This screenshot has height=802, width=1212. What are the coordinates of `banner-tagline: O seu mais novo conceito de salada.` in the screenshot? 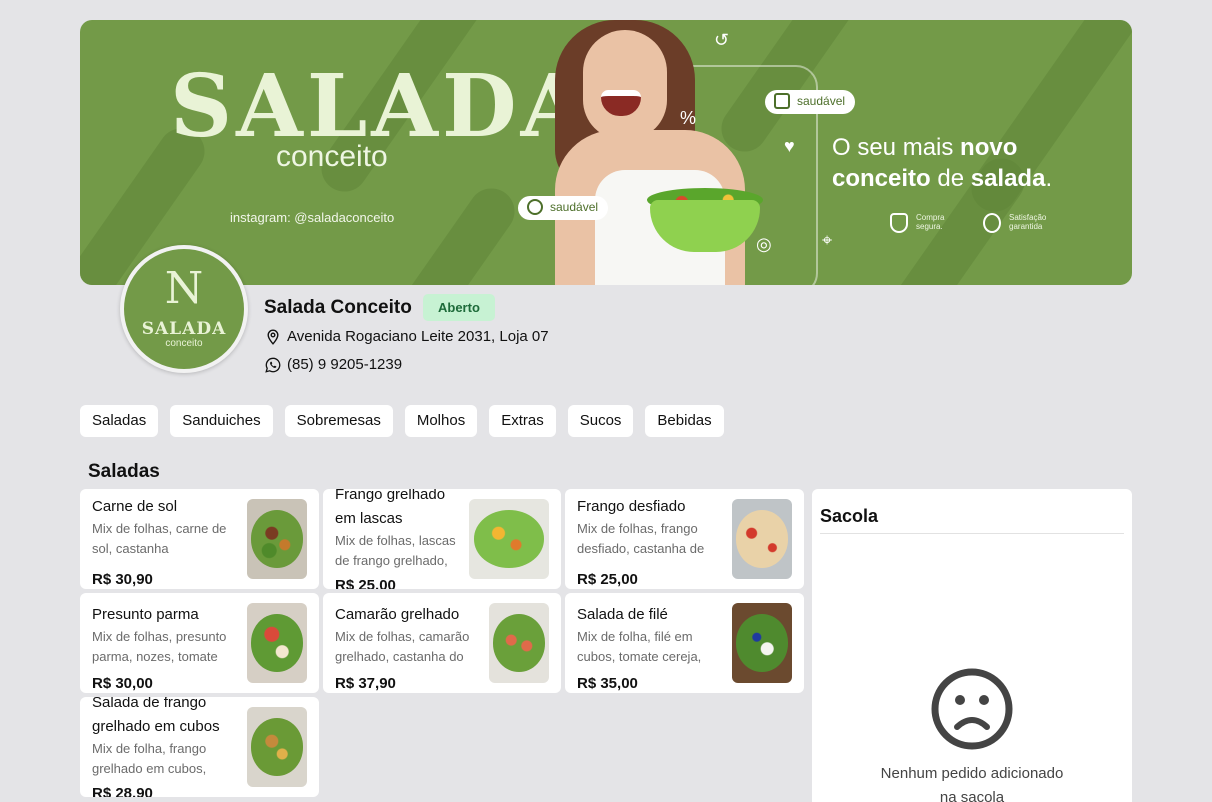 It's located at (942, 163).